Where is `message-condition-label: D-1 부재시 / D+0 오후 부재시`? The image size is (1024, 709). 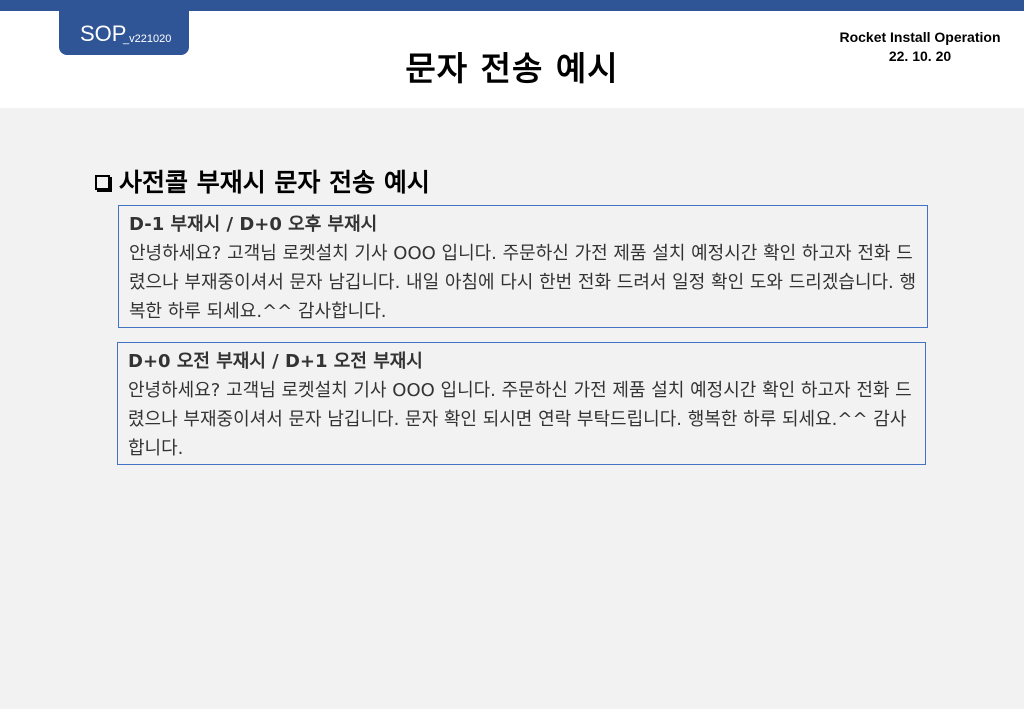
message-condition-label: D-1 부재시 / D+0 오후 부재시 is located at coordinates (253, 224).